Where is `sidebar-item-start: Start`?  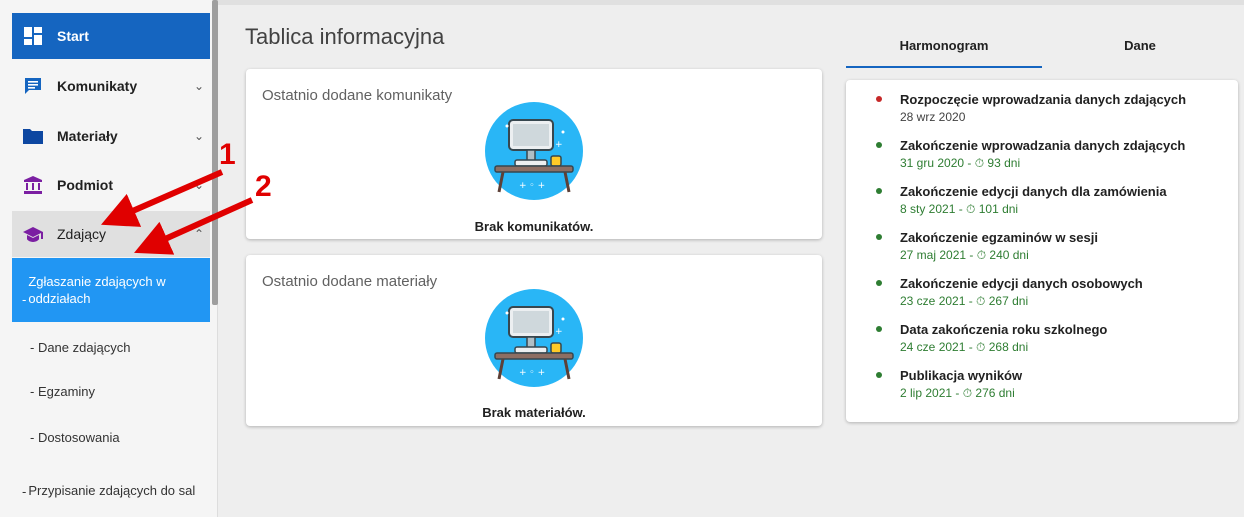 sidebar-item-start: Start is located at coordinates (111, 36).